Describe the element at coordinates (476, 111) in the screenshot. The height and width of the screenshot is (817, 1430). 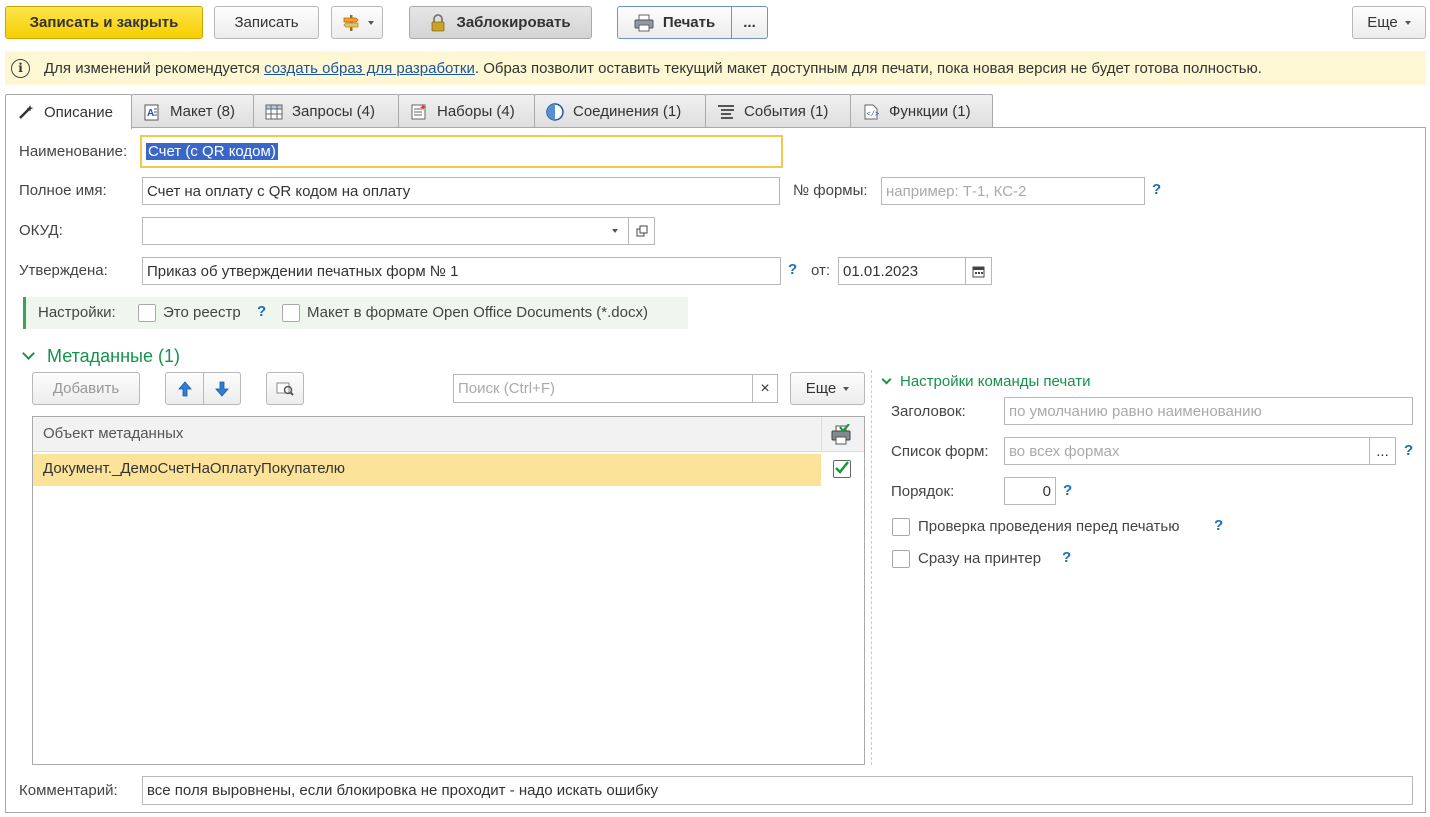
I see `tab-label: Наборы (4)` at that location.